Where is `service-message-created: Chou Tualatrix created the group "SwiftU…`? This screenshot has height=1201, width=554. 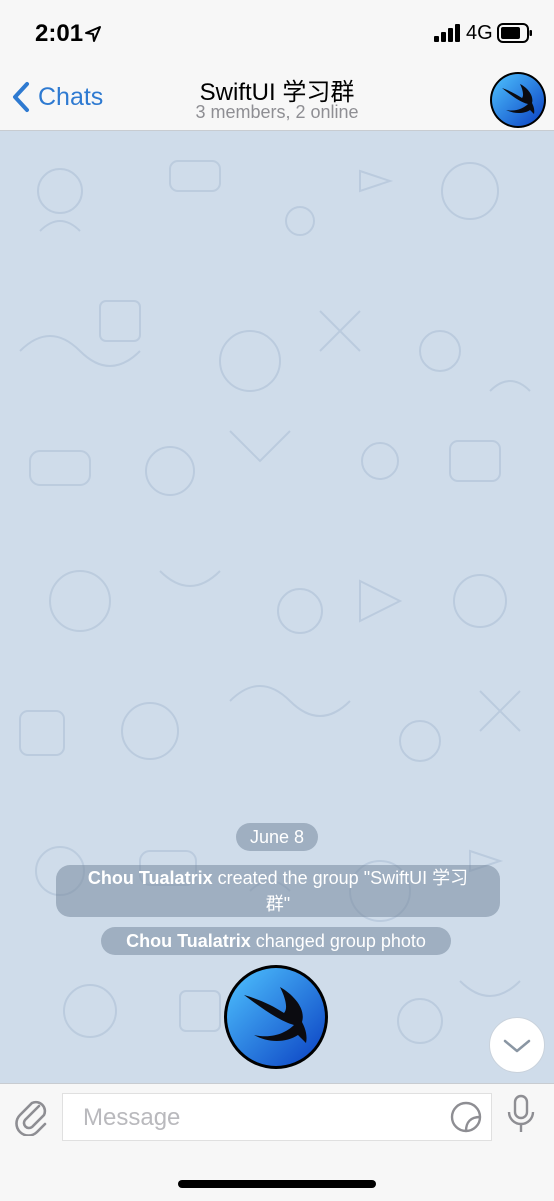
service-message-created: Chou Tualatrix created the group "SwiftU… is located at coordinates (278, 891).